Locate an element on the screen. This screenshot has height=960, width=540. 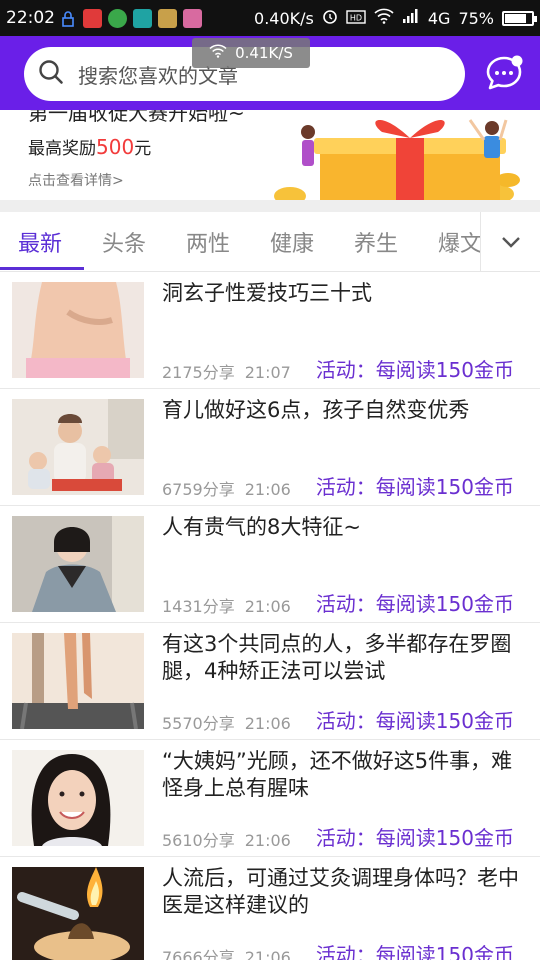
status-bar: 22:02 0.40K/s HD 4G 75% is located at coordinates (270, 18).